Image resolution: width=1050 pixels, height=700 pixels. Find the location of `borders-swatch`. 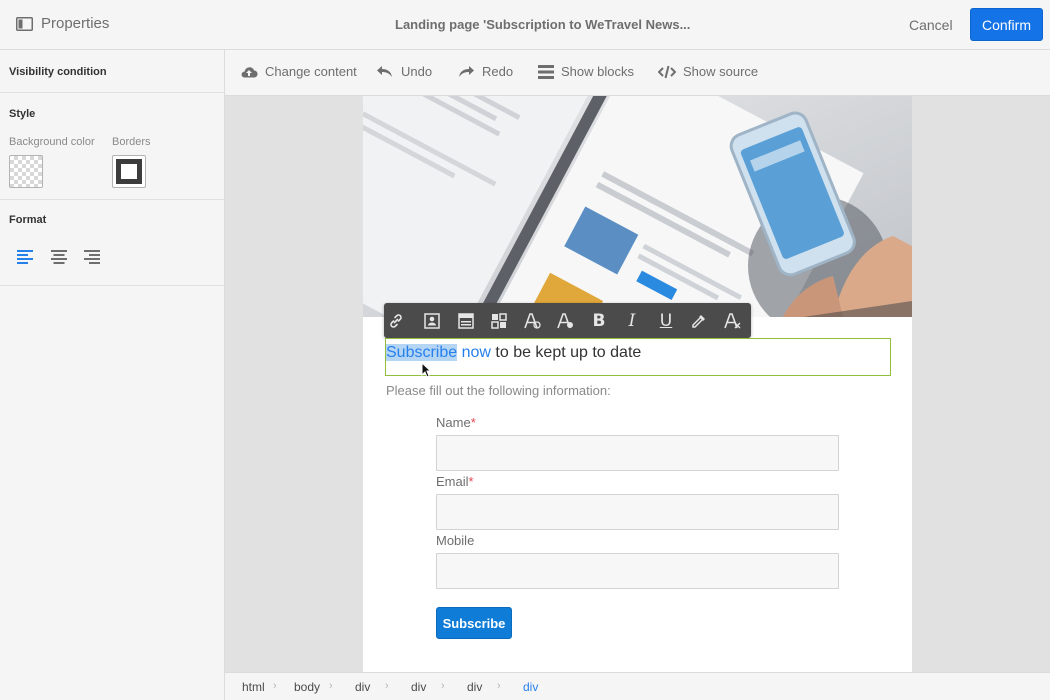

borders-swatch is located at coordinates (129, 171).